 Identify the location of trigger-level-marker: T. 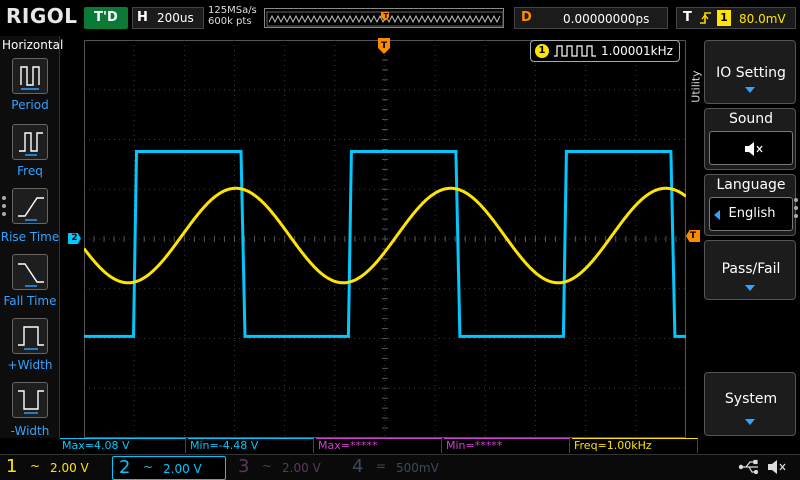
(693, 236).